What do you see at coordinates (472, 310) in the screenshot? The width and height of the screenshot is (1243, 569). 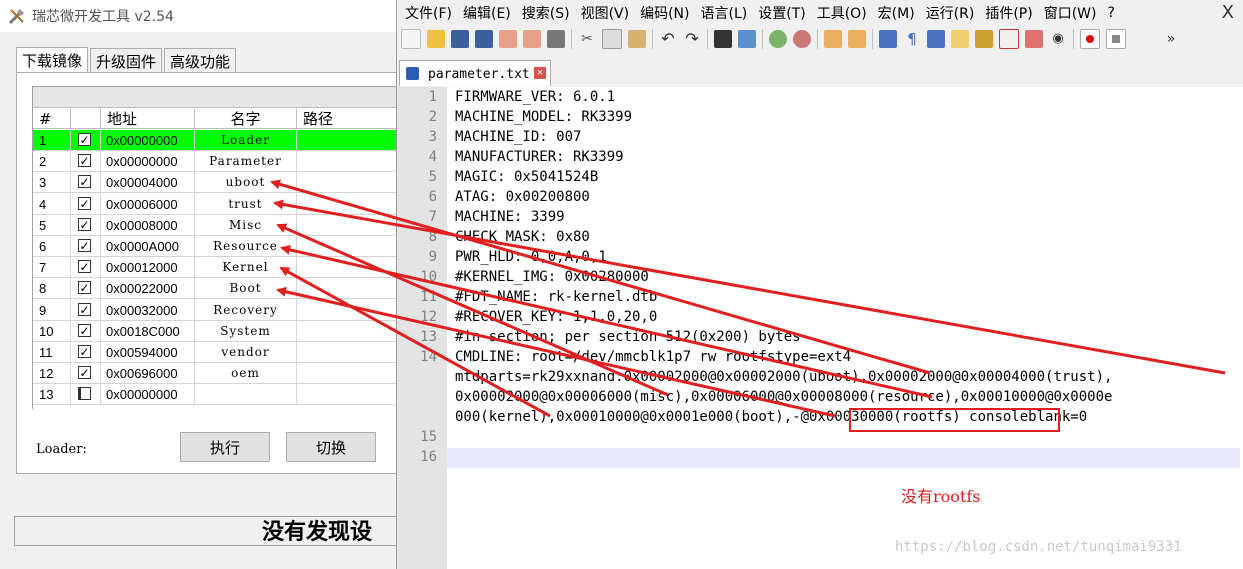 I see `arrow-misc` at bounding box center [472, 310].